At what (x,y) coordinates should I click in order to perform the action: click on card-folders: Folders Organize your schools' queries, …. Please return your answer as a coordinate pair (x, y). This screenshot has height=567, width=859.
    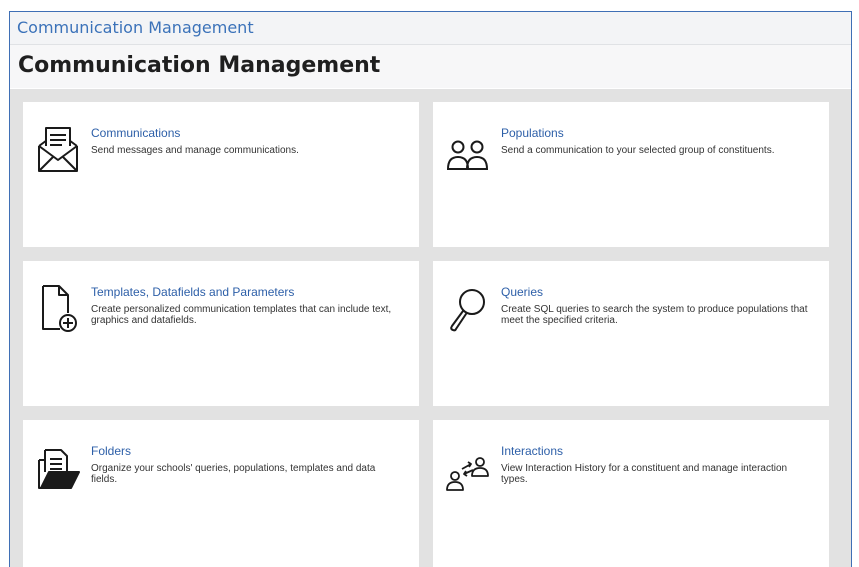
    Looking at the image, I should click on (221, 493).